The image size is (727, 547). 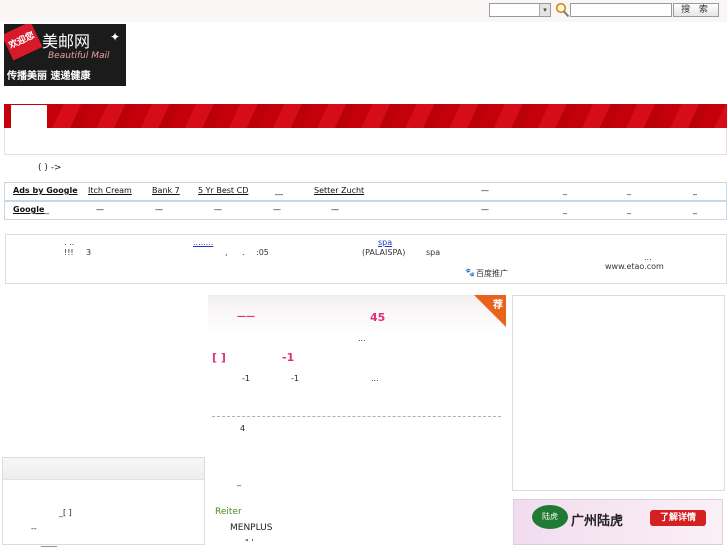 What do you see at coordinates (433, 252) in the screenshot?
I see `ad-text: spa` at bounding box center [433, 252].